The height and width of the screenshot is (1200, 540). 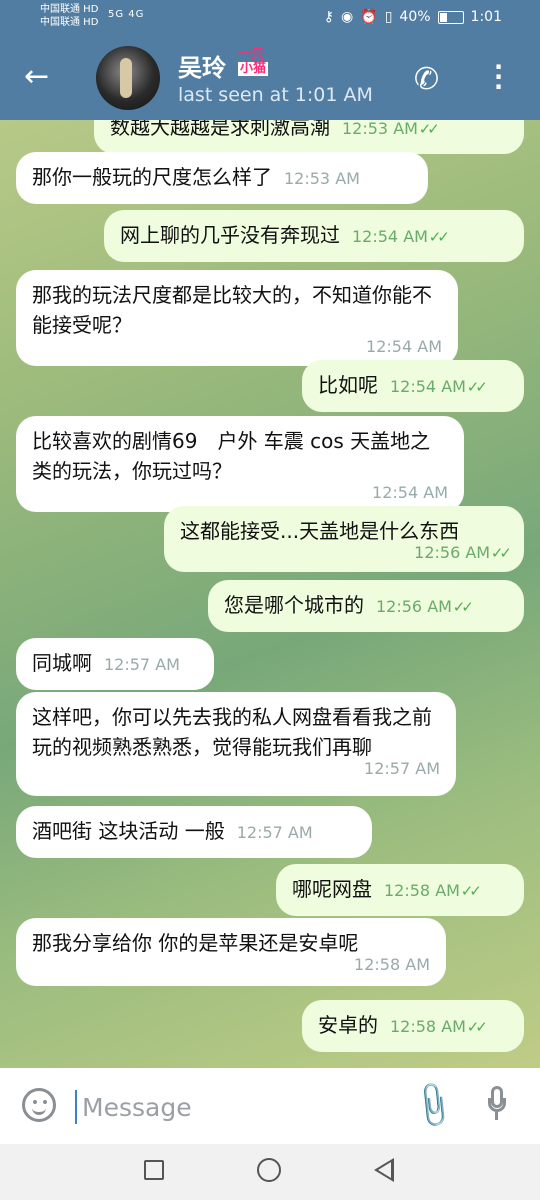 What do you see at coordinates (128, 831) in the screenshot?
I see `message-text: 酒吧街 这块活动 一般` at bounding box center [128, 831].